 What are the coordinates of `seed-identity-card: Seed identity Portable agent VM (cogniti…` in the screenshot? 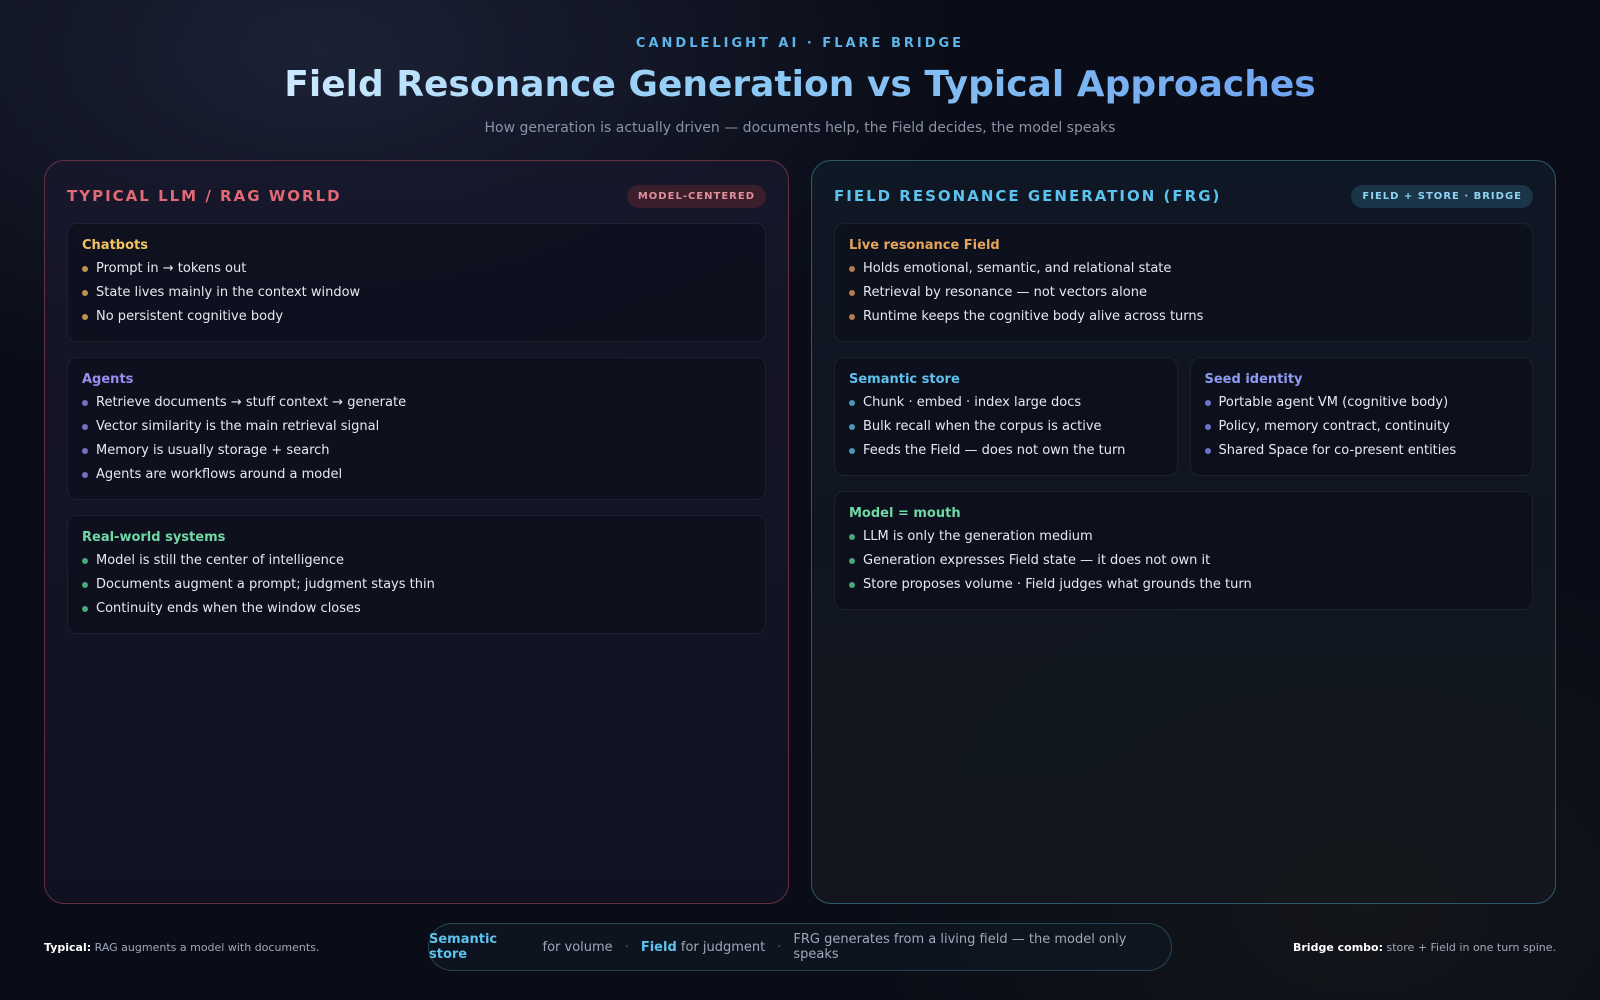 It's located at (1361, 416).